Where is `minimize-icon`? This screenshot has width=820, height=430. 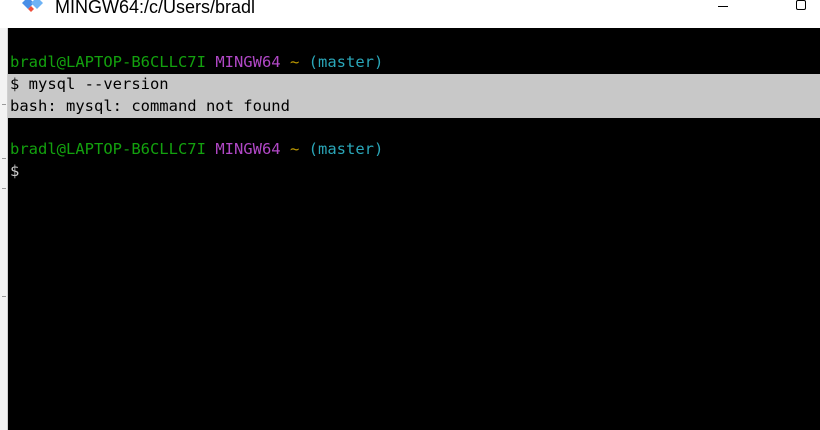 minimize-icon is located at coordinates (723, 6).